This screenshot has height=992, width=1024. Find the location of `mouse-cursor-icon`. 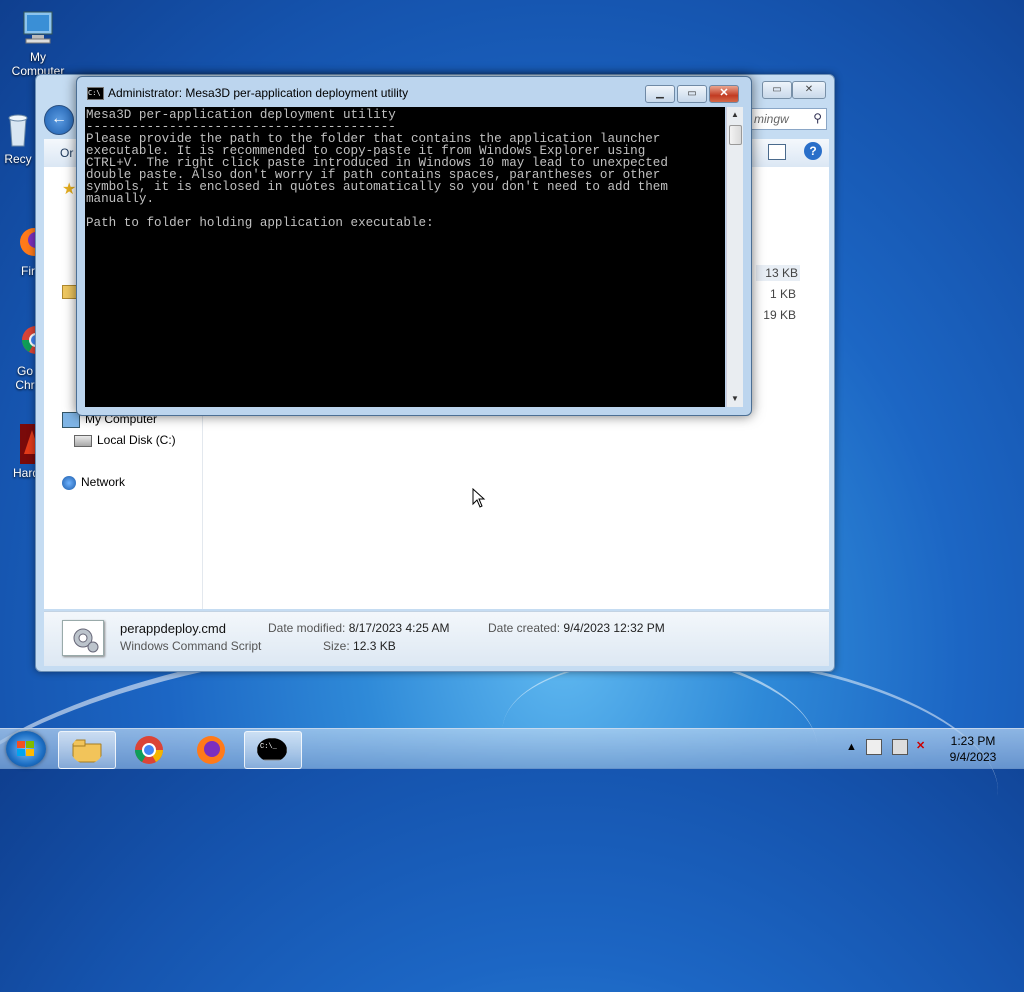

mouse-cursor-icon is located at coordinates (479, 497).